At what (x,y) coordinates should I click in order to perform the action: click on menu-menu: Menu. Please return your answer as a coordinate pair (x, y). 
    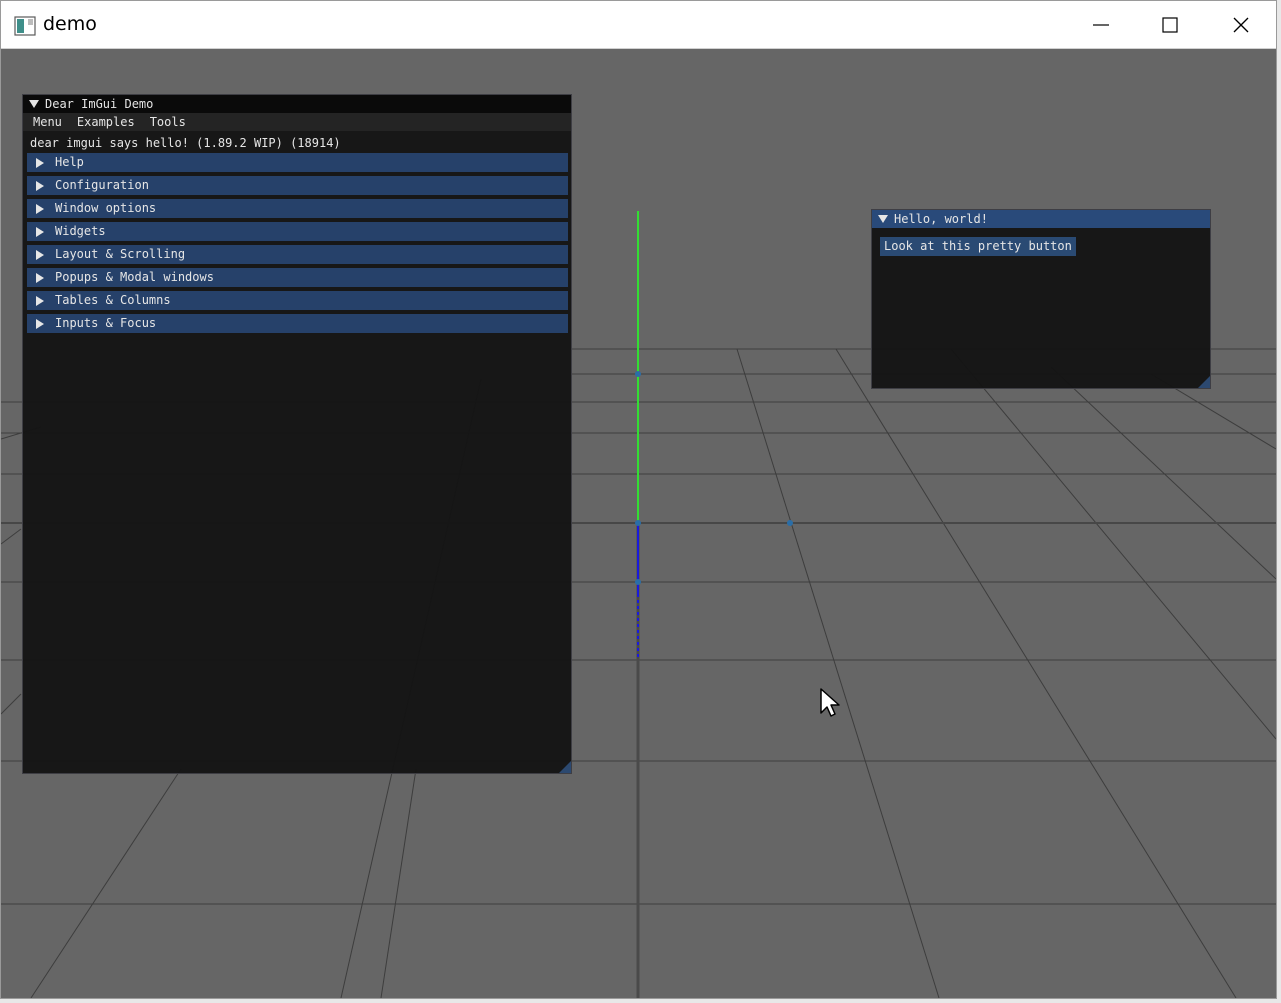
    Looking at the image, I should click on (47, 122).